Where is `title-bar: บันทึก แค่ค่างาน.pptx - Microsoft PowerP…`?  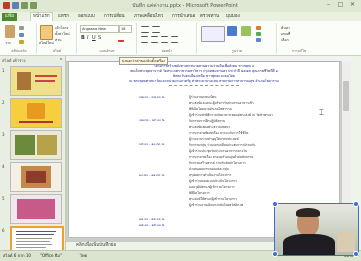 title-bar: บันทึก แค่ค่างาน.pptx - Microsoft PowerP… is located at coordinates (180, 6).